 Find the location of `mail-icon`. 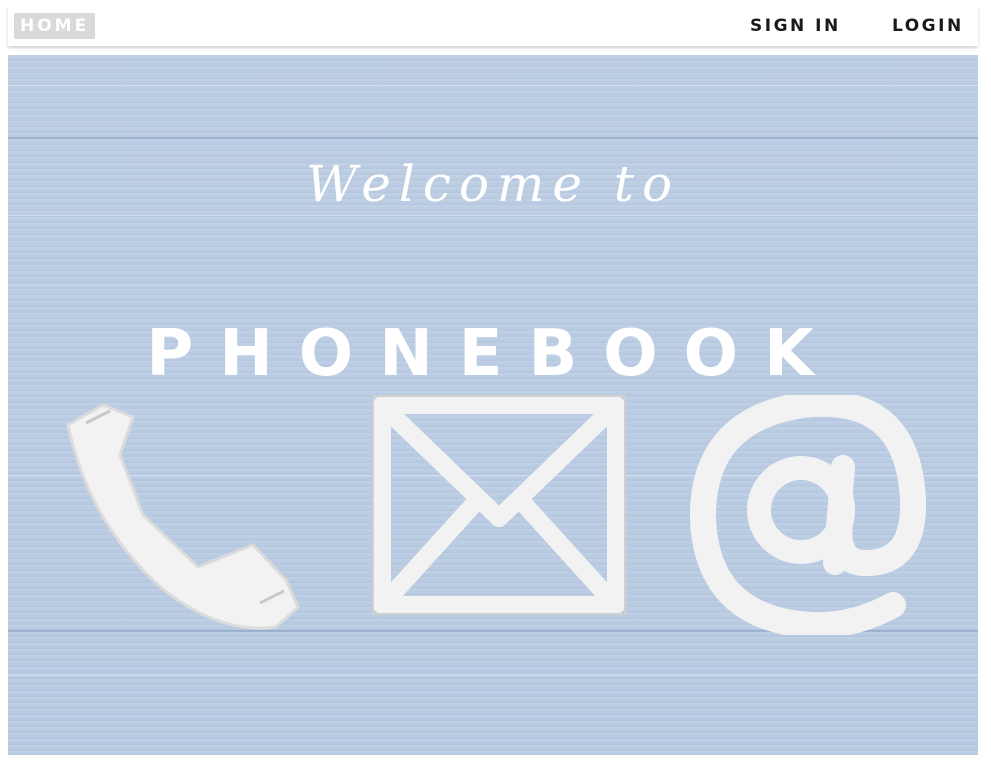

mail-icon is located at coordinates (499, 505).